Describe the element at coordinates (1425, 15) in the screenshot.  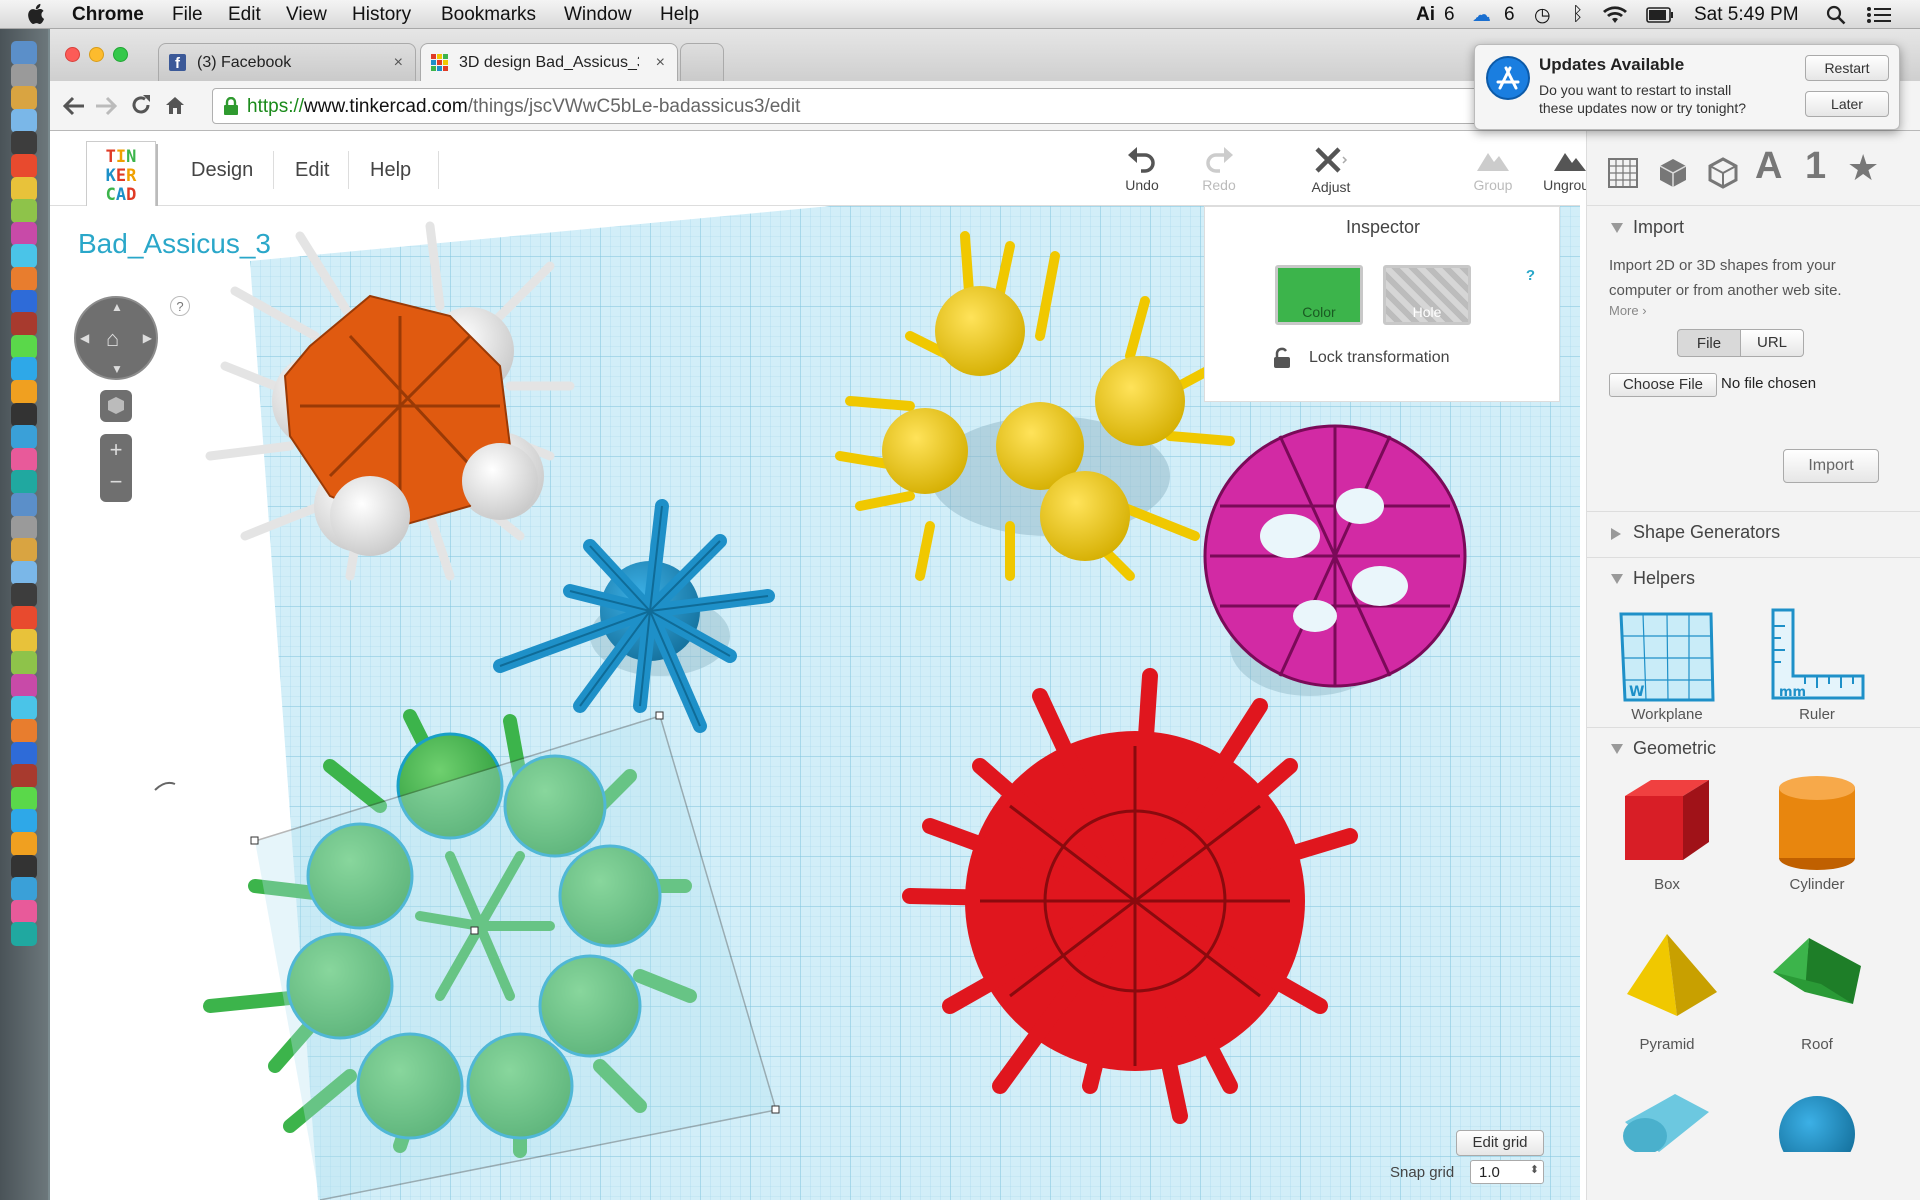
I see `adobe-status-icon: Ai` at that location.